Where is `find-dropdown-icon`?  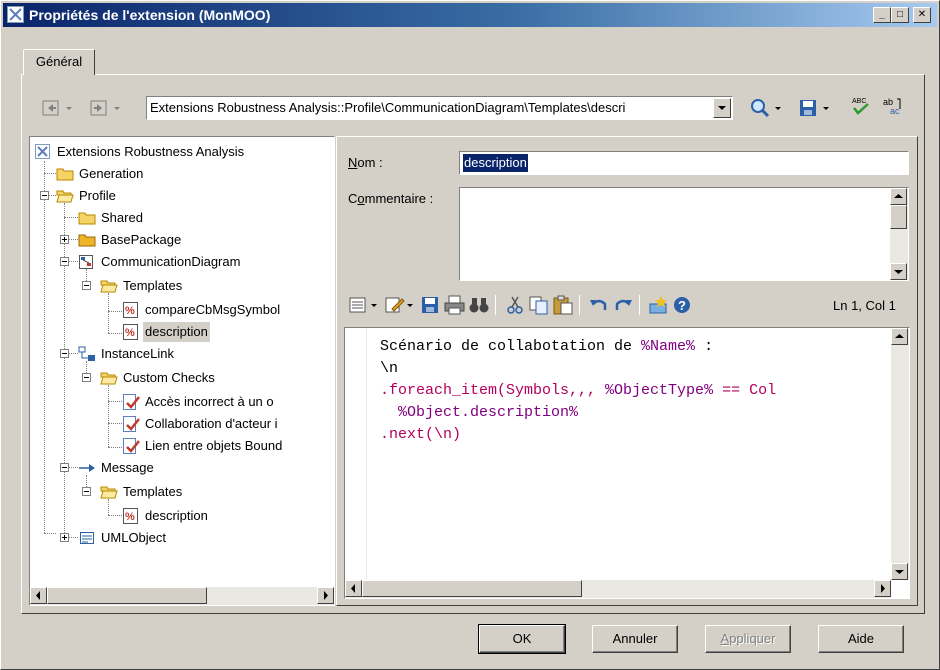
find-dropdown-icon is located at coordinates (779, 108).